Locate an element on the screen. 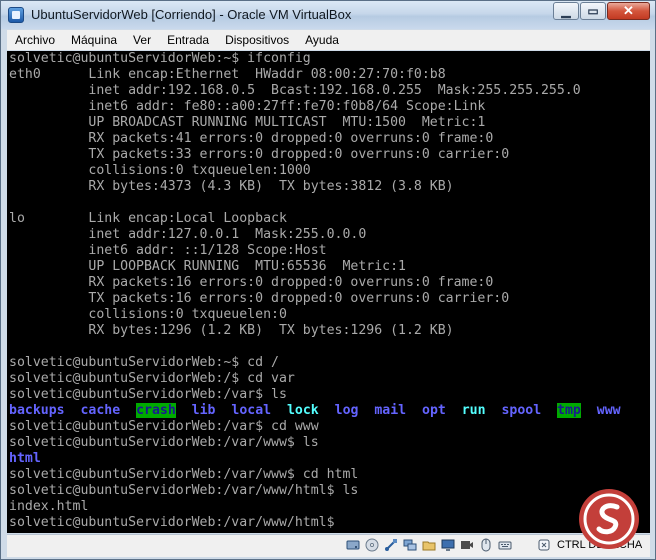  close-button: ✕ is located at coordinates (628, 11).